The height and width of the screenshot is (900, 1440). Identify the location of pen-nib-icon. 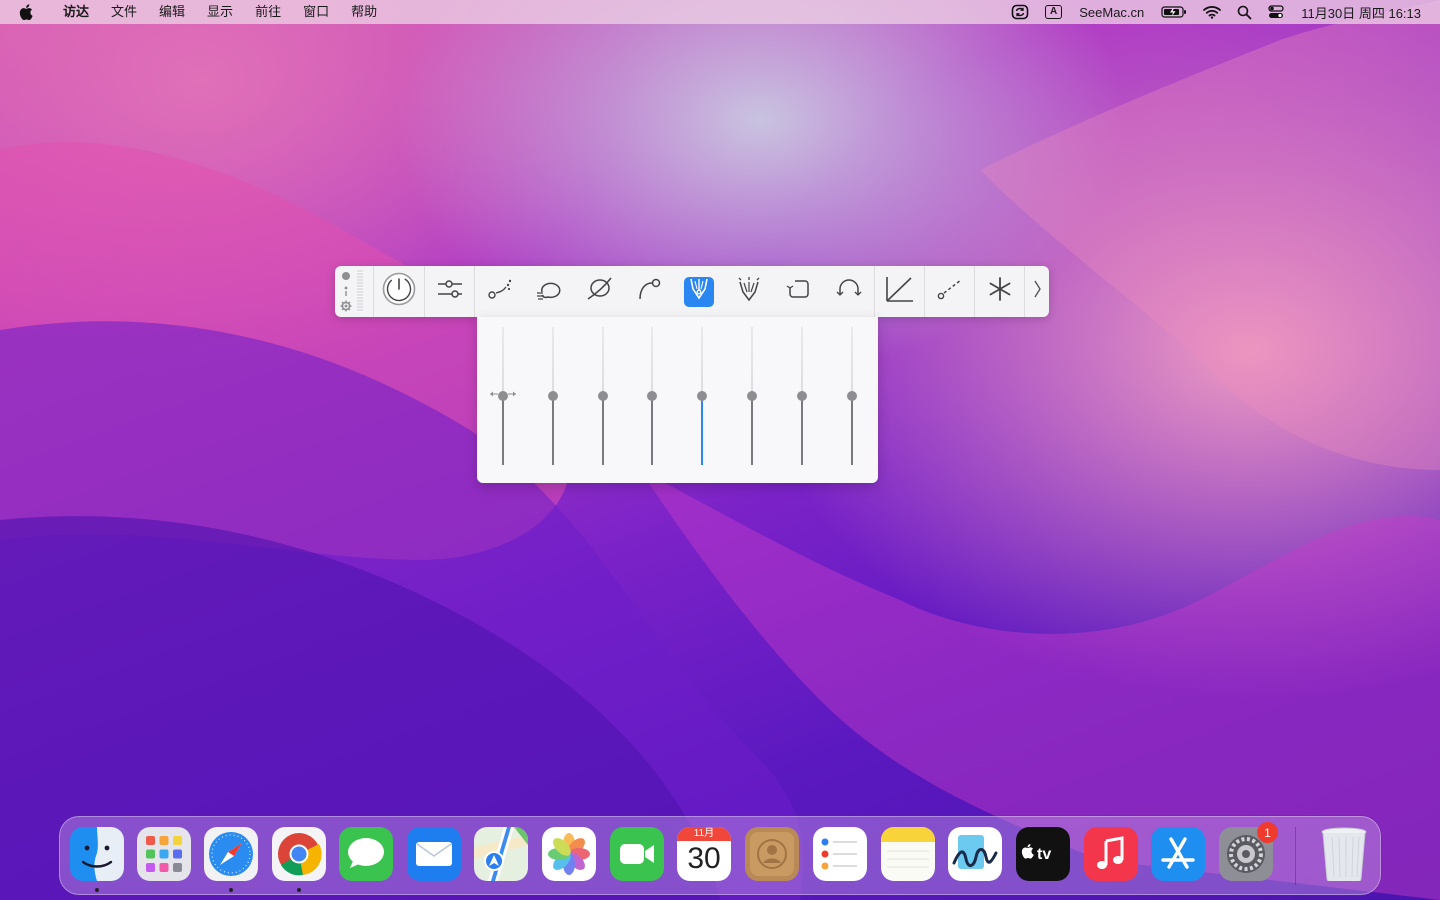
(699, 291).